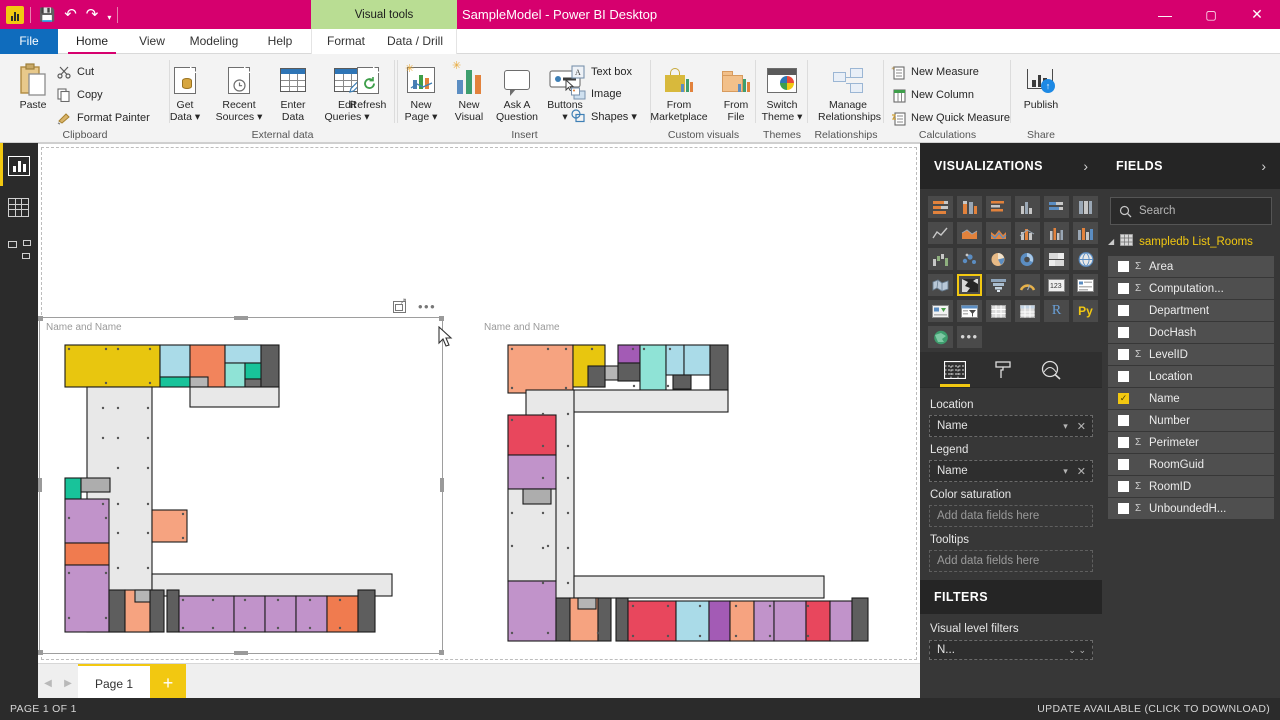  Describe the element at coordinates (1056, 207) in the screenshot. I see `viz-icon-100-stacked-bar-chart` at that location.